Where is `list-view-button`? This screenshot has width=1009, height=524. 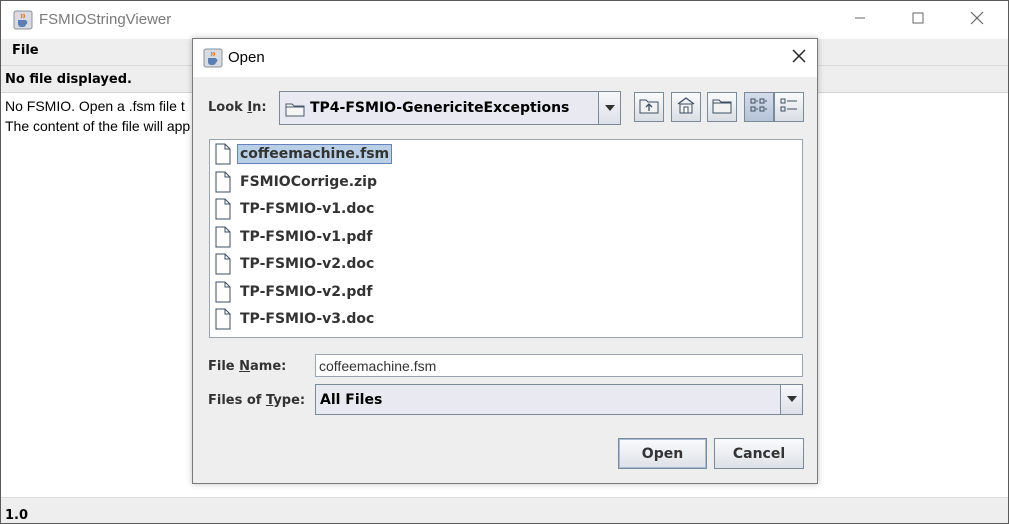
list-view-button is located at coordinates (759, 107).